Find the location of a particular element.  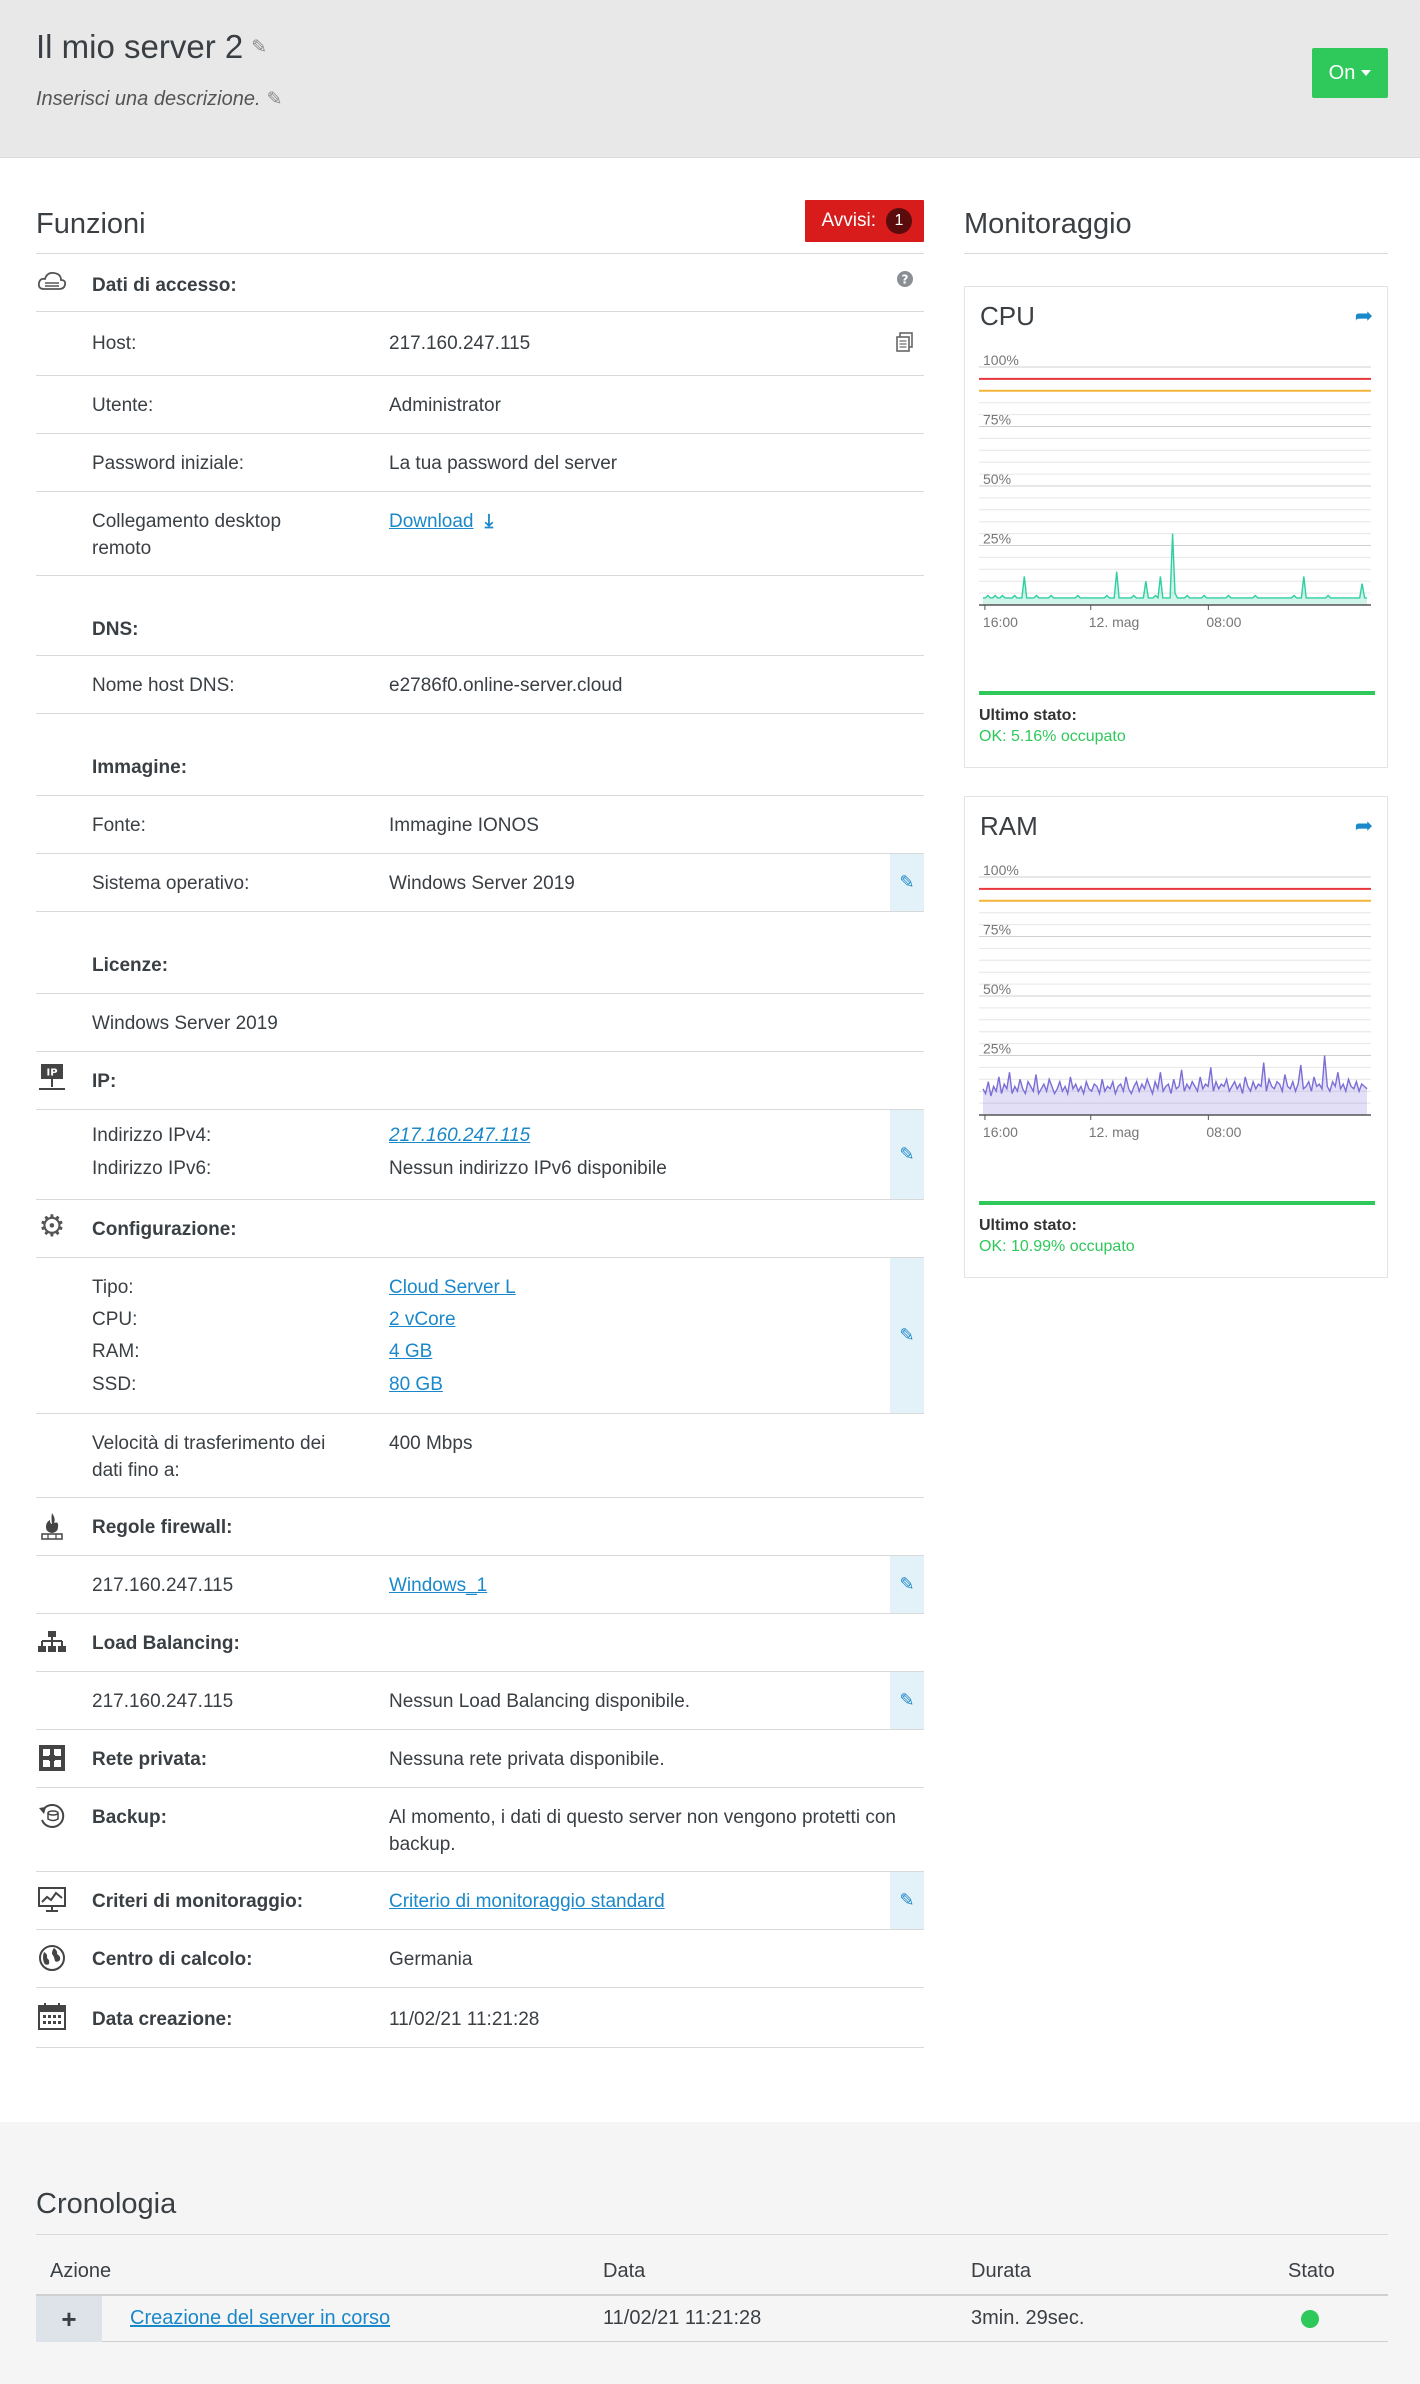

history-action-link: Creazione del server in corso is located at coordinates (260, 2318).